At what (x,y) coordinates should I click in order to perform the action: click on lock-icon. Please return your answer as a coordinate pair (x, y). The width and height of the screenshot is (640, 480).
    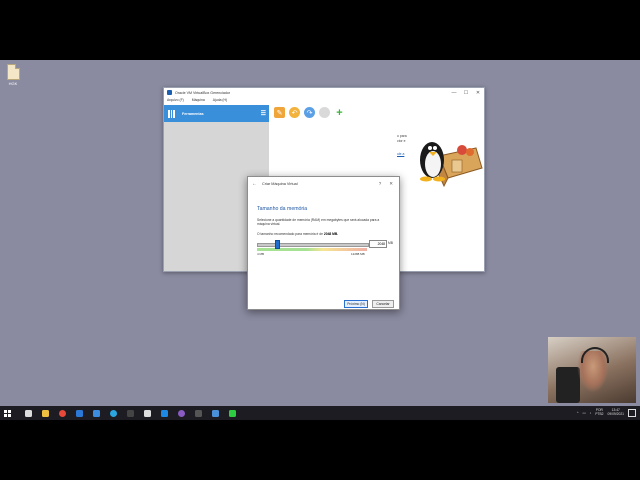
    Looking at the image, I should click on (28, 413).